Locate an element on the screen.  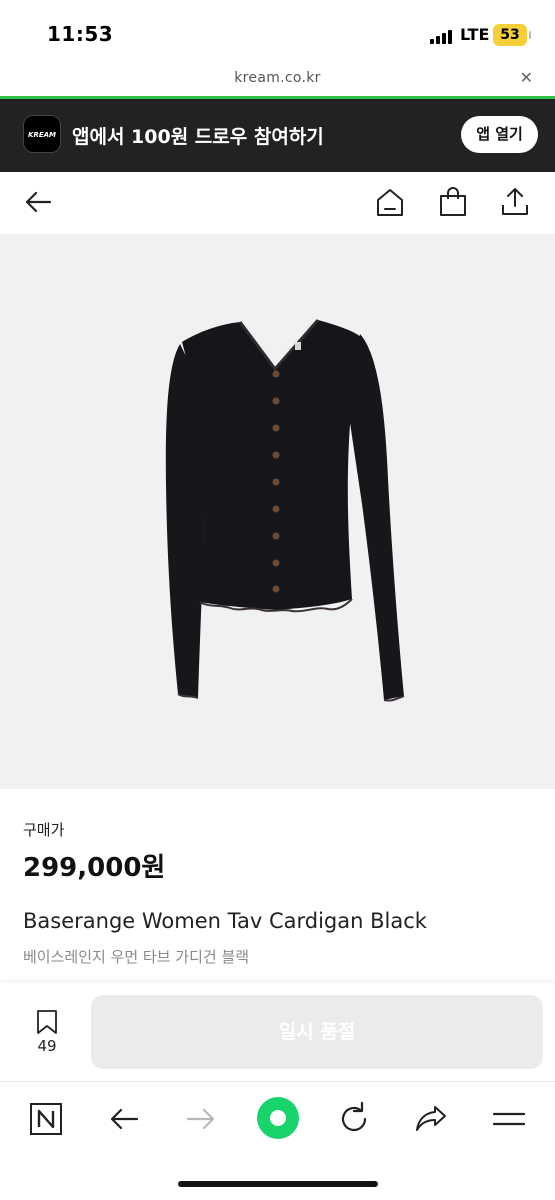
bookmark-button: 49 is located at coordinates (47, 1035).